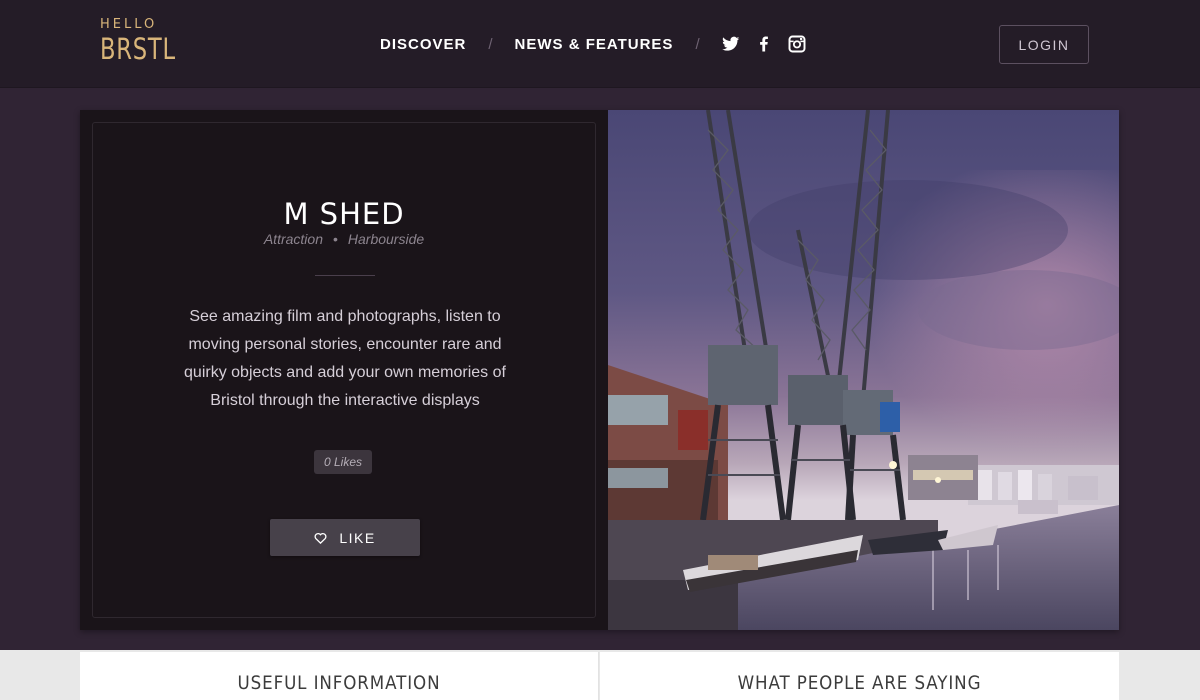  Describe the element at coordinates (797, 44) in the screenshot. I see `instagram-icon` at that location.